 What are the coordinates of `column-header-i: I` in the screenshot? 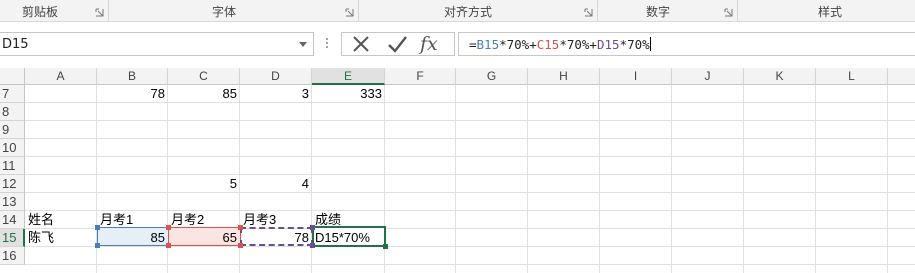 It's located at (636, 76).